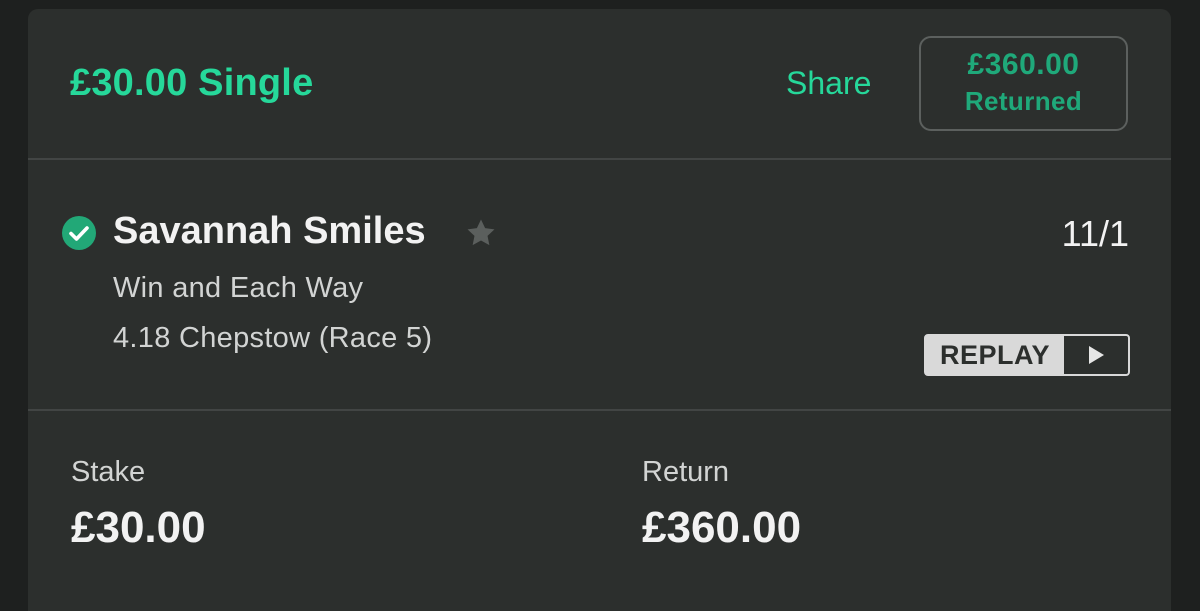  I want to click on event-name: 4.18 Chepstow (Race 5), so click(273, 338).